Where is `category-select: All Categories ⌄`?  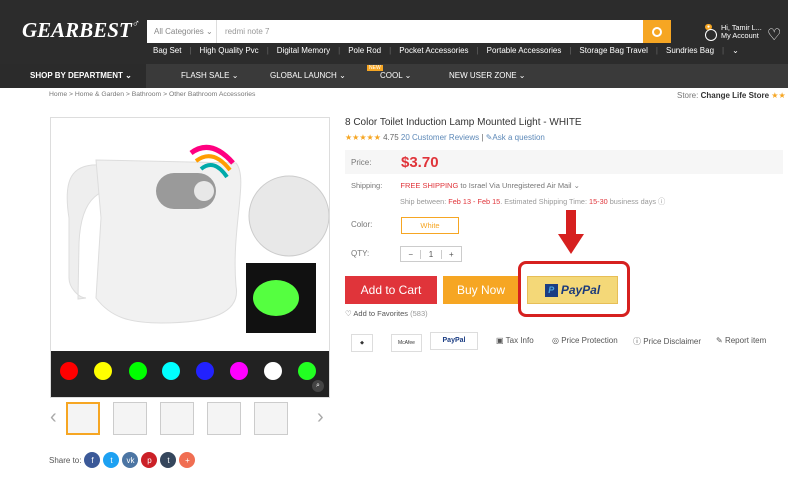
category-select: All Categories ⌄ is located at coordinates (182, 31).